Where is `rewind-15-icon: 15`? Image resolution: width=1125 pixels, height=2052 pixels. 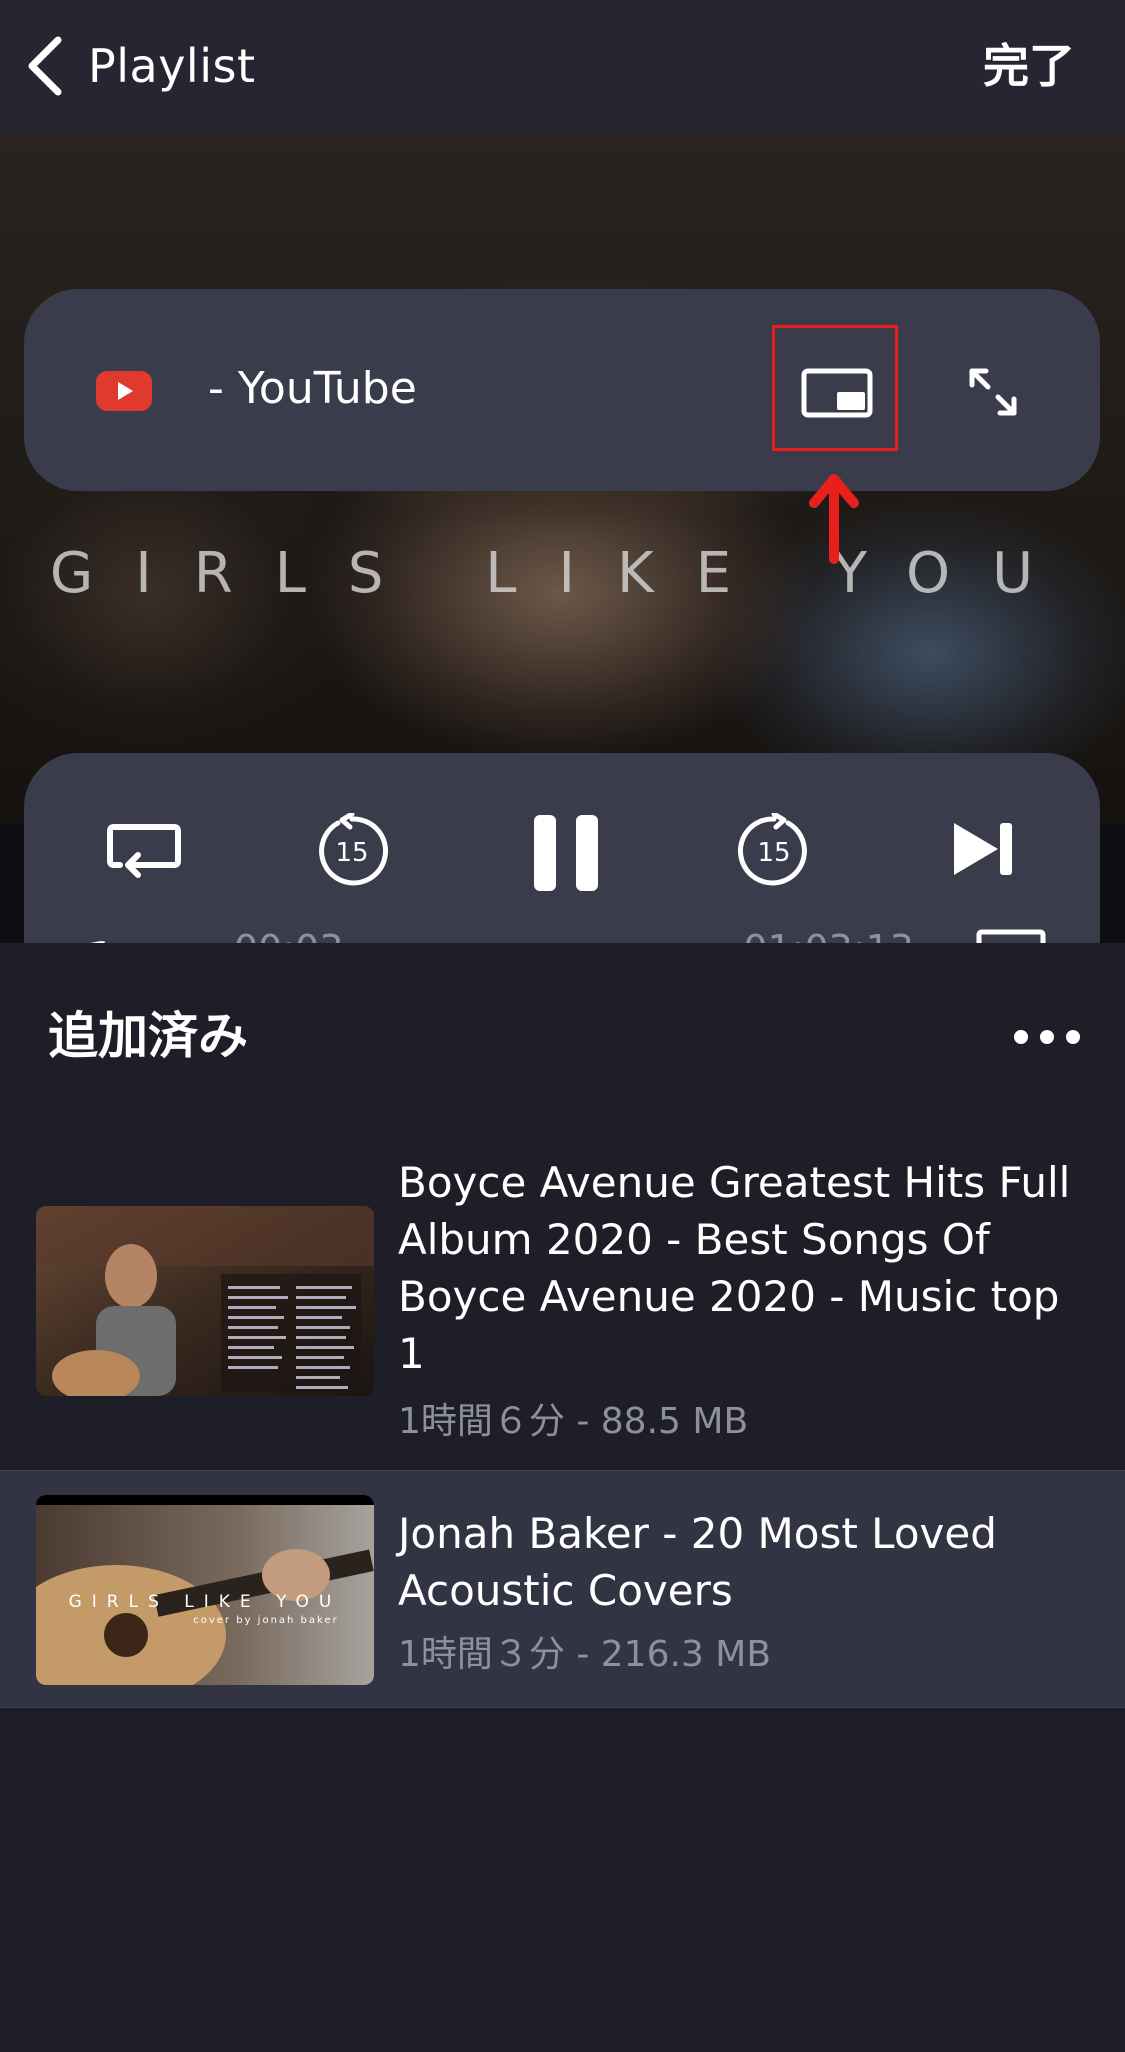
rewind-15-icon: 15 is located at coordinates (352, 851).